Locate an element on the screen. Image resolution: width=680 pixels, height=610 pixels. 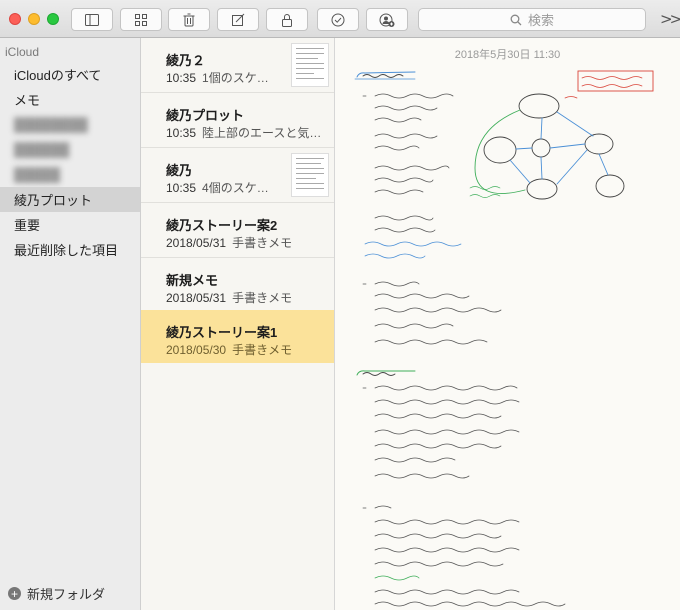
sidebar-item-label: 最近削除した項目 is located at coordinates (66, 250).